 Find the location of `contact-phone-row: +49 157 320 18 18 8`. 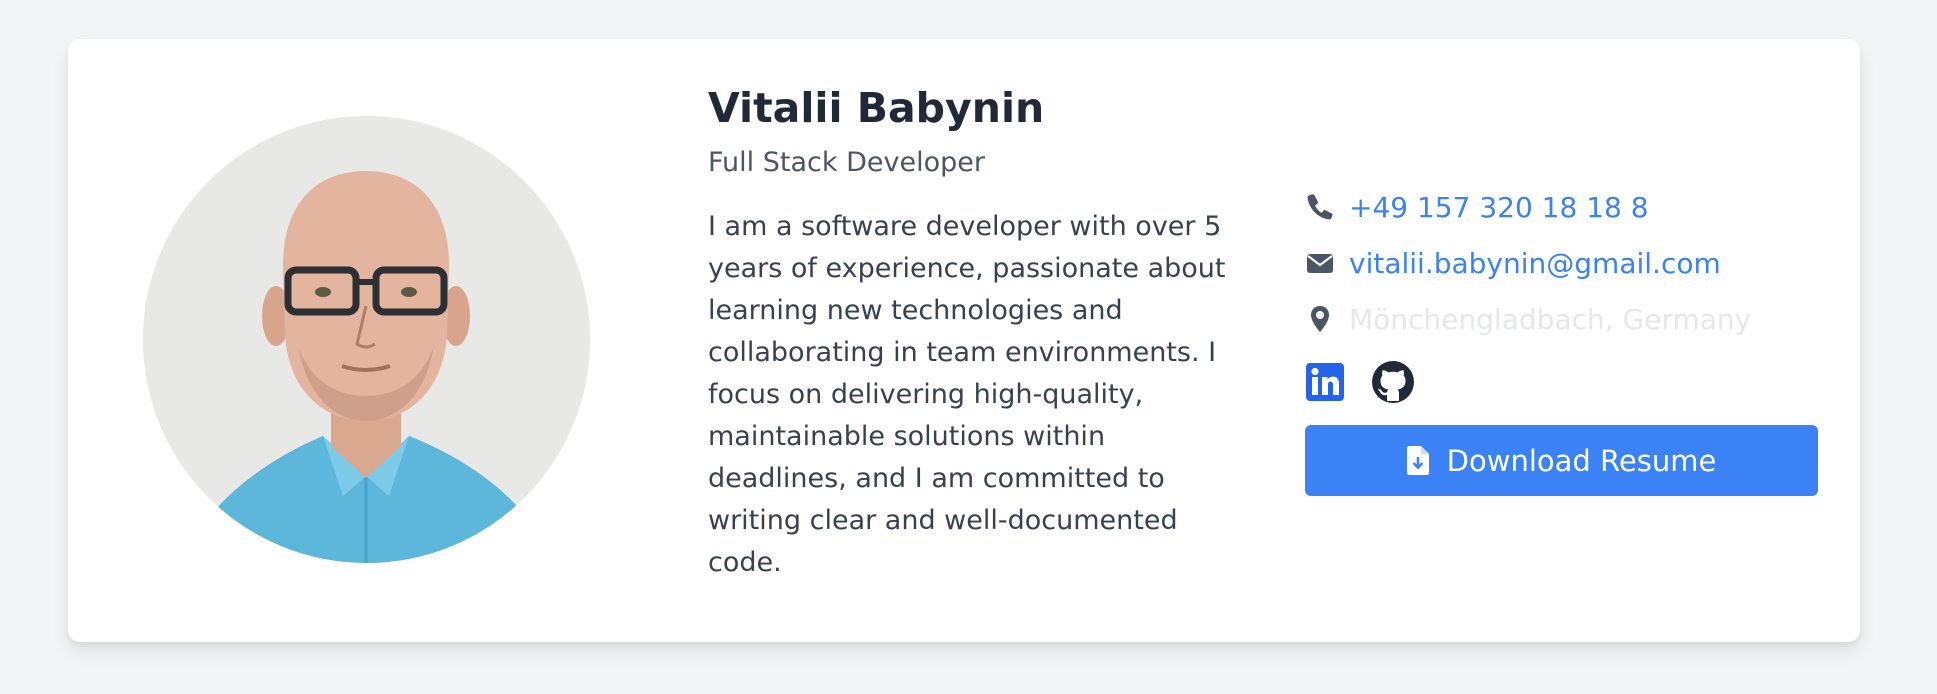

contact-phone-row: +49 157 320 18 18 8 is located at coordinates (1561, 207).